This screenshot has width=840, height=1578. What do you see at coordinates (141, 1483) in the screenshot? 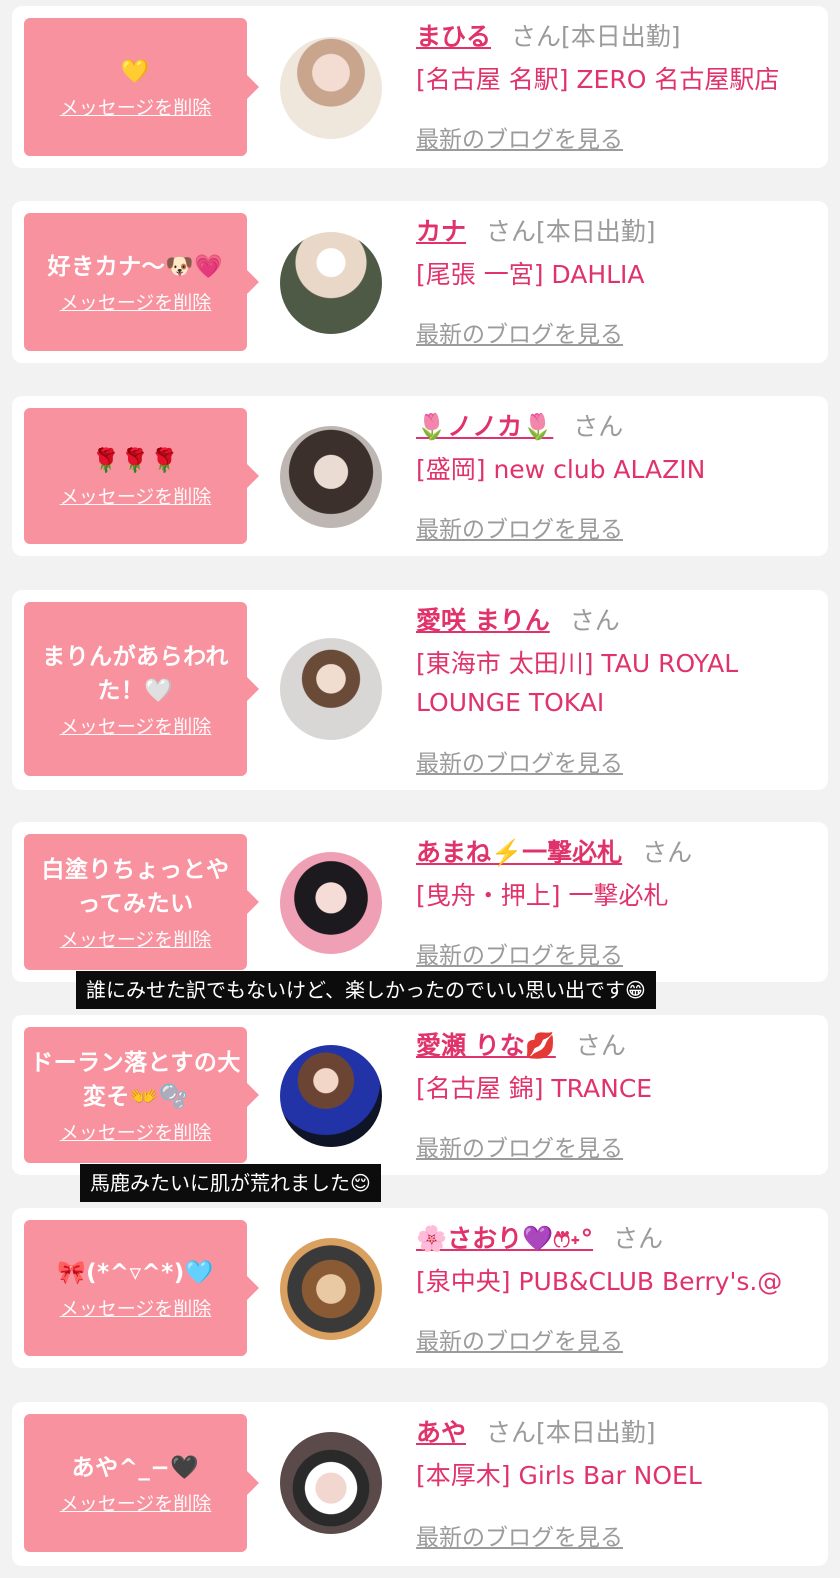
I see `message-bubble: あや^_−🖤 メッセージを削除` at bounding box center [141, 1483].